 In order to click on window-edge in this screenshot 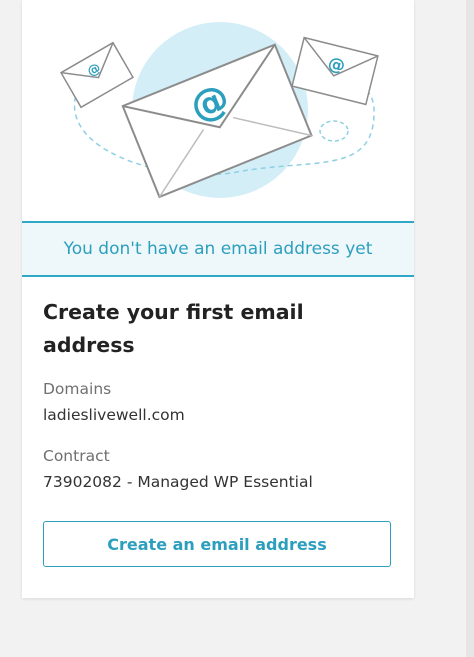, I will do `click(470, 328)`.